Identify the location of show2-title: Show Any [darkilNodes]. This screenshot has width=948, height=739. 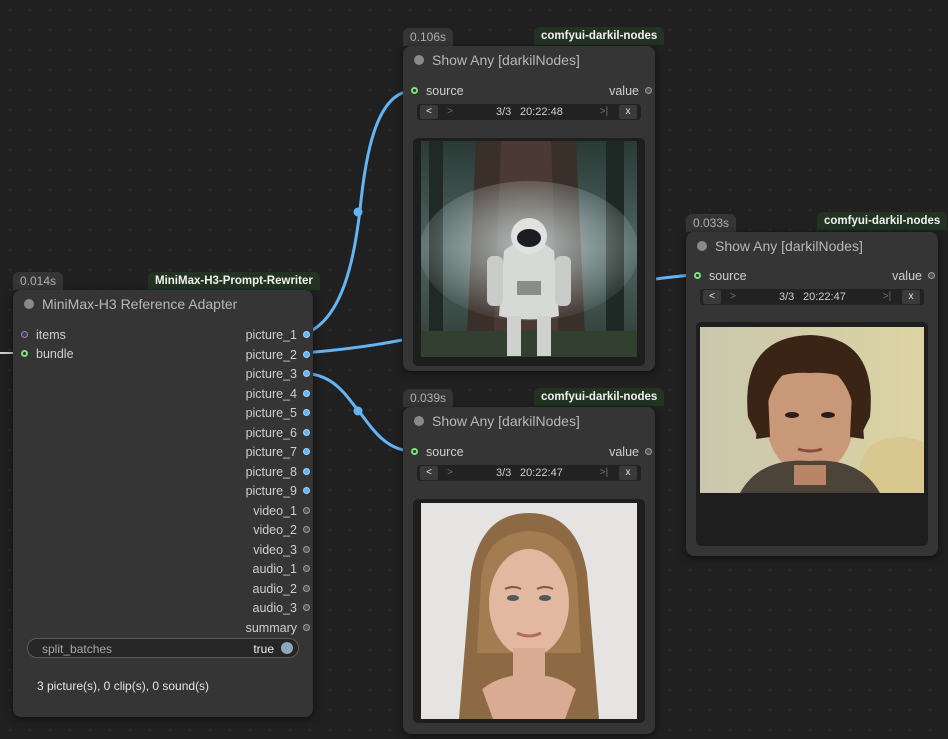
(529, 421).